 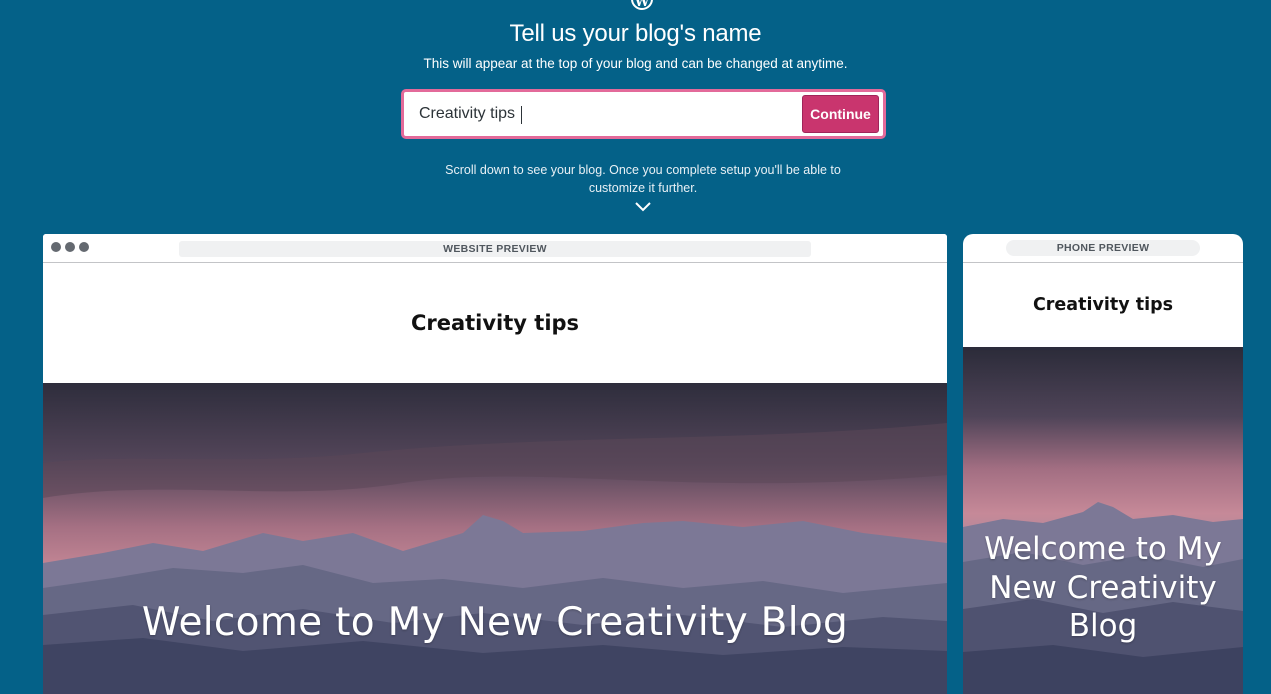 What do you see at coordinates (1103, 305) in the screenshot?
I see `phone-site-title: Creativity tips` at bounding box center [1103, 305].